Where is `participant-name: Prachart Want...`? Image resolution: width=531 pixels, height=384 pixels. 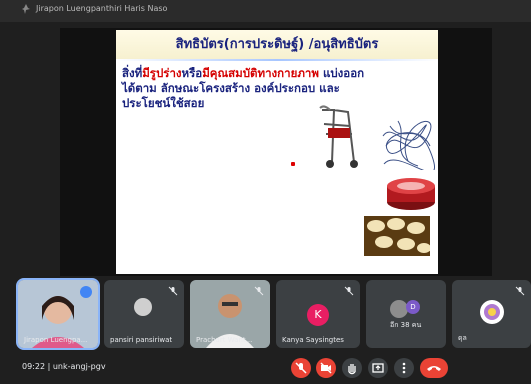
participant-name: Prachart Want... is located at coordinates (224, 340).